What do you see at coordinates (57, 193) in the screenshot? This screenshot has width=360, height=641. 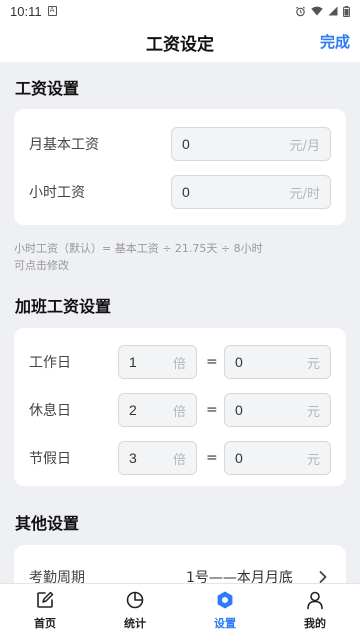 I see `hourly-wage-label: 小时工资` at bounding box center [57, 193].